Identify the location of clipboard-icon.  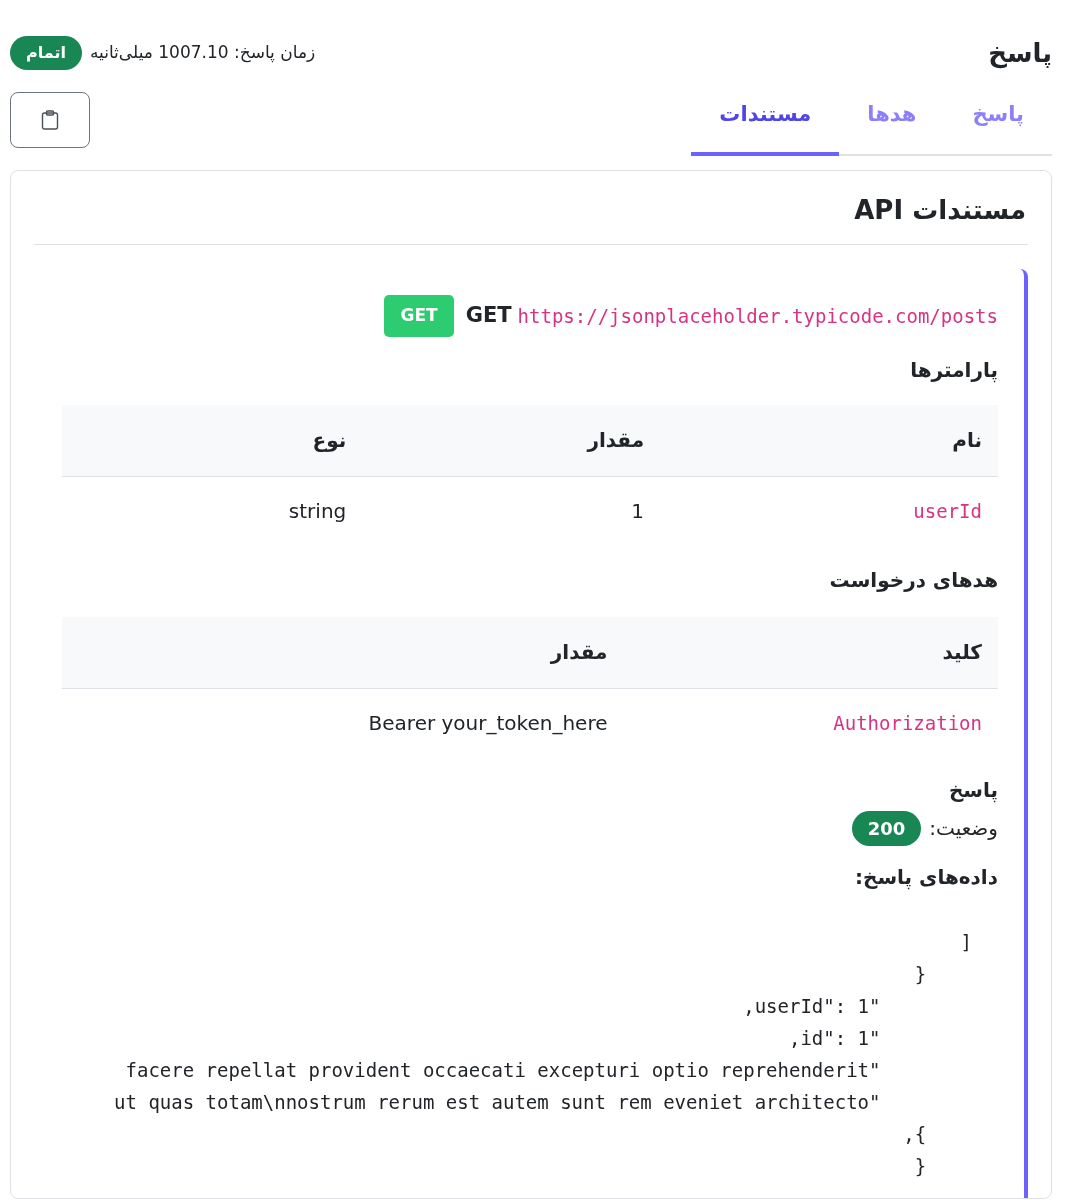
(50, 120).